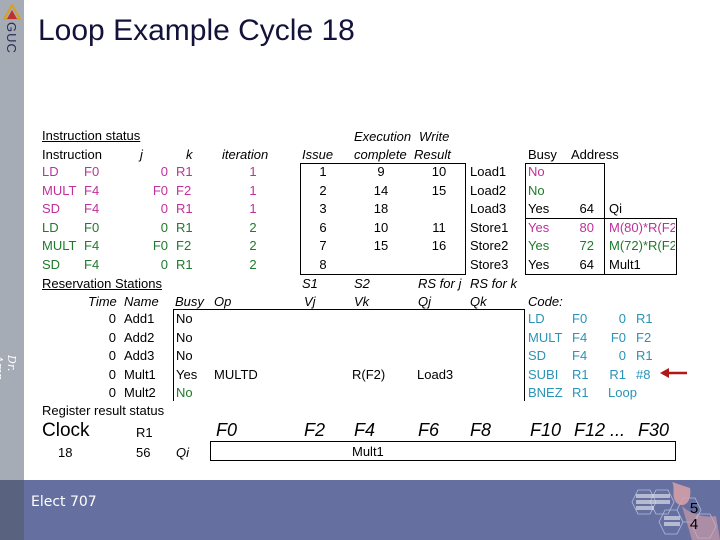 The image size is (720, 540). Describe the element at coordinates (323, 245) in the screenshot. I see `instruction-issue: 7` at that location.